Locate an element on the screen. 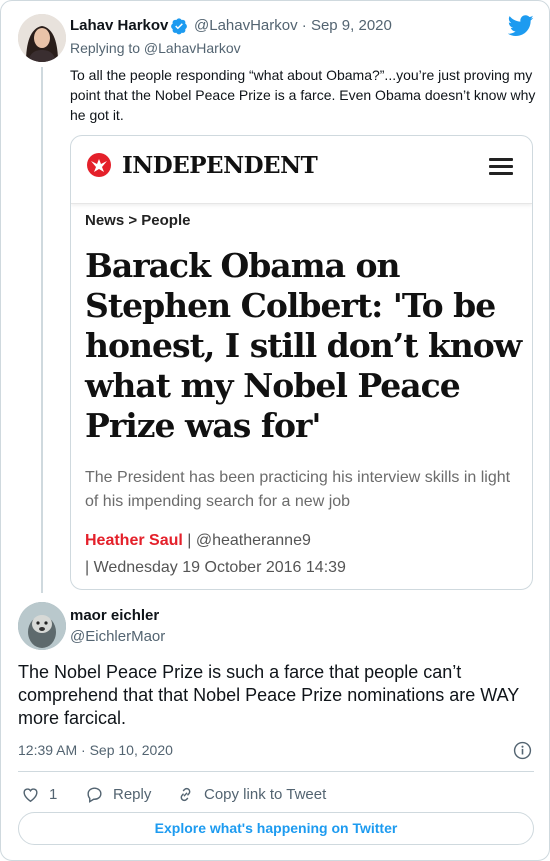 The height and width of the screenshot is (861, 550). reply-button: Reply is located at coordinates (118, 794).